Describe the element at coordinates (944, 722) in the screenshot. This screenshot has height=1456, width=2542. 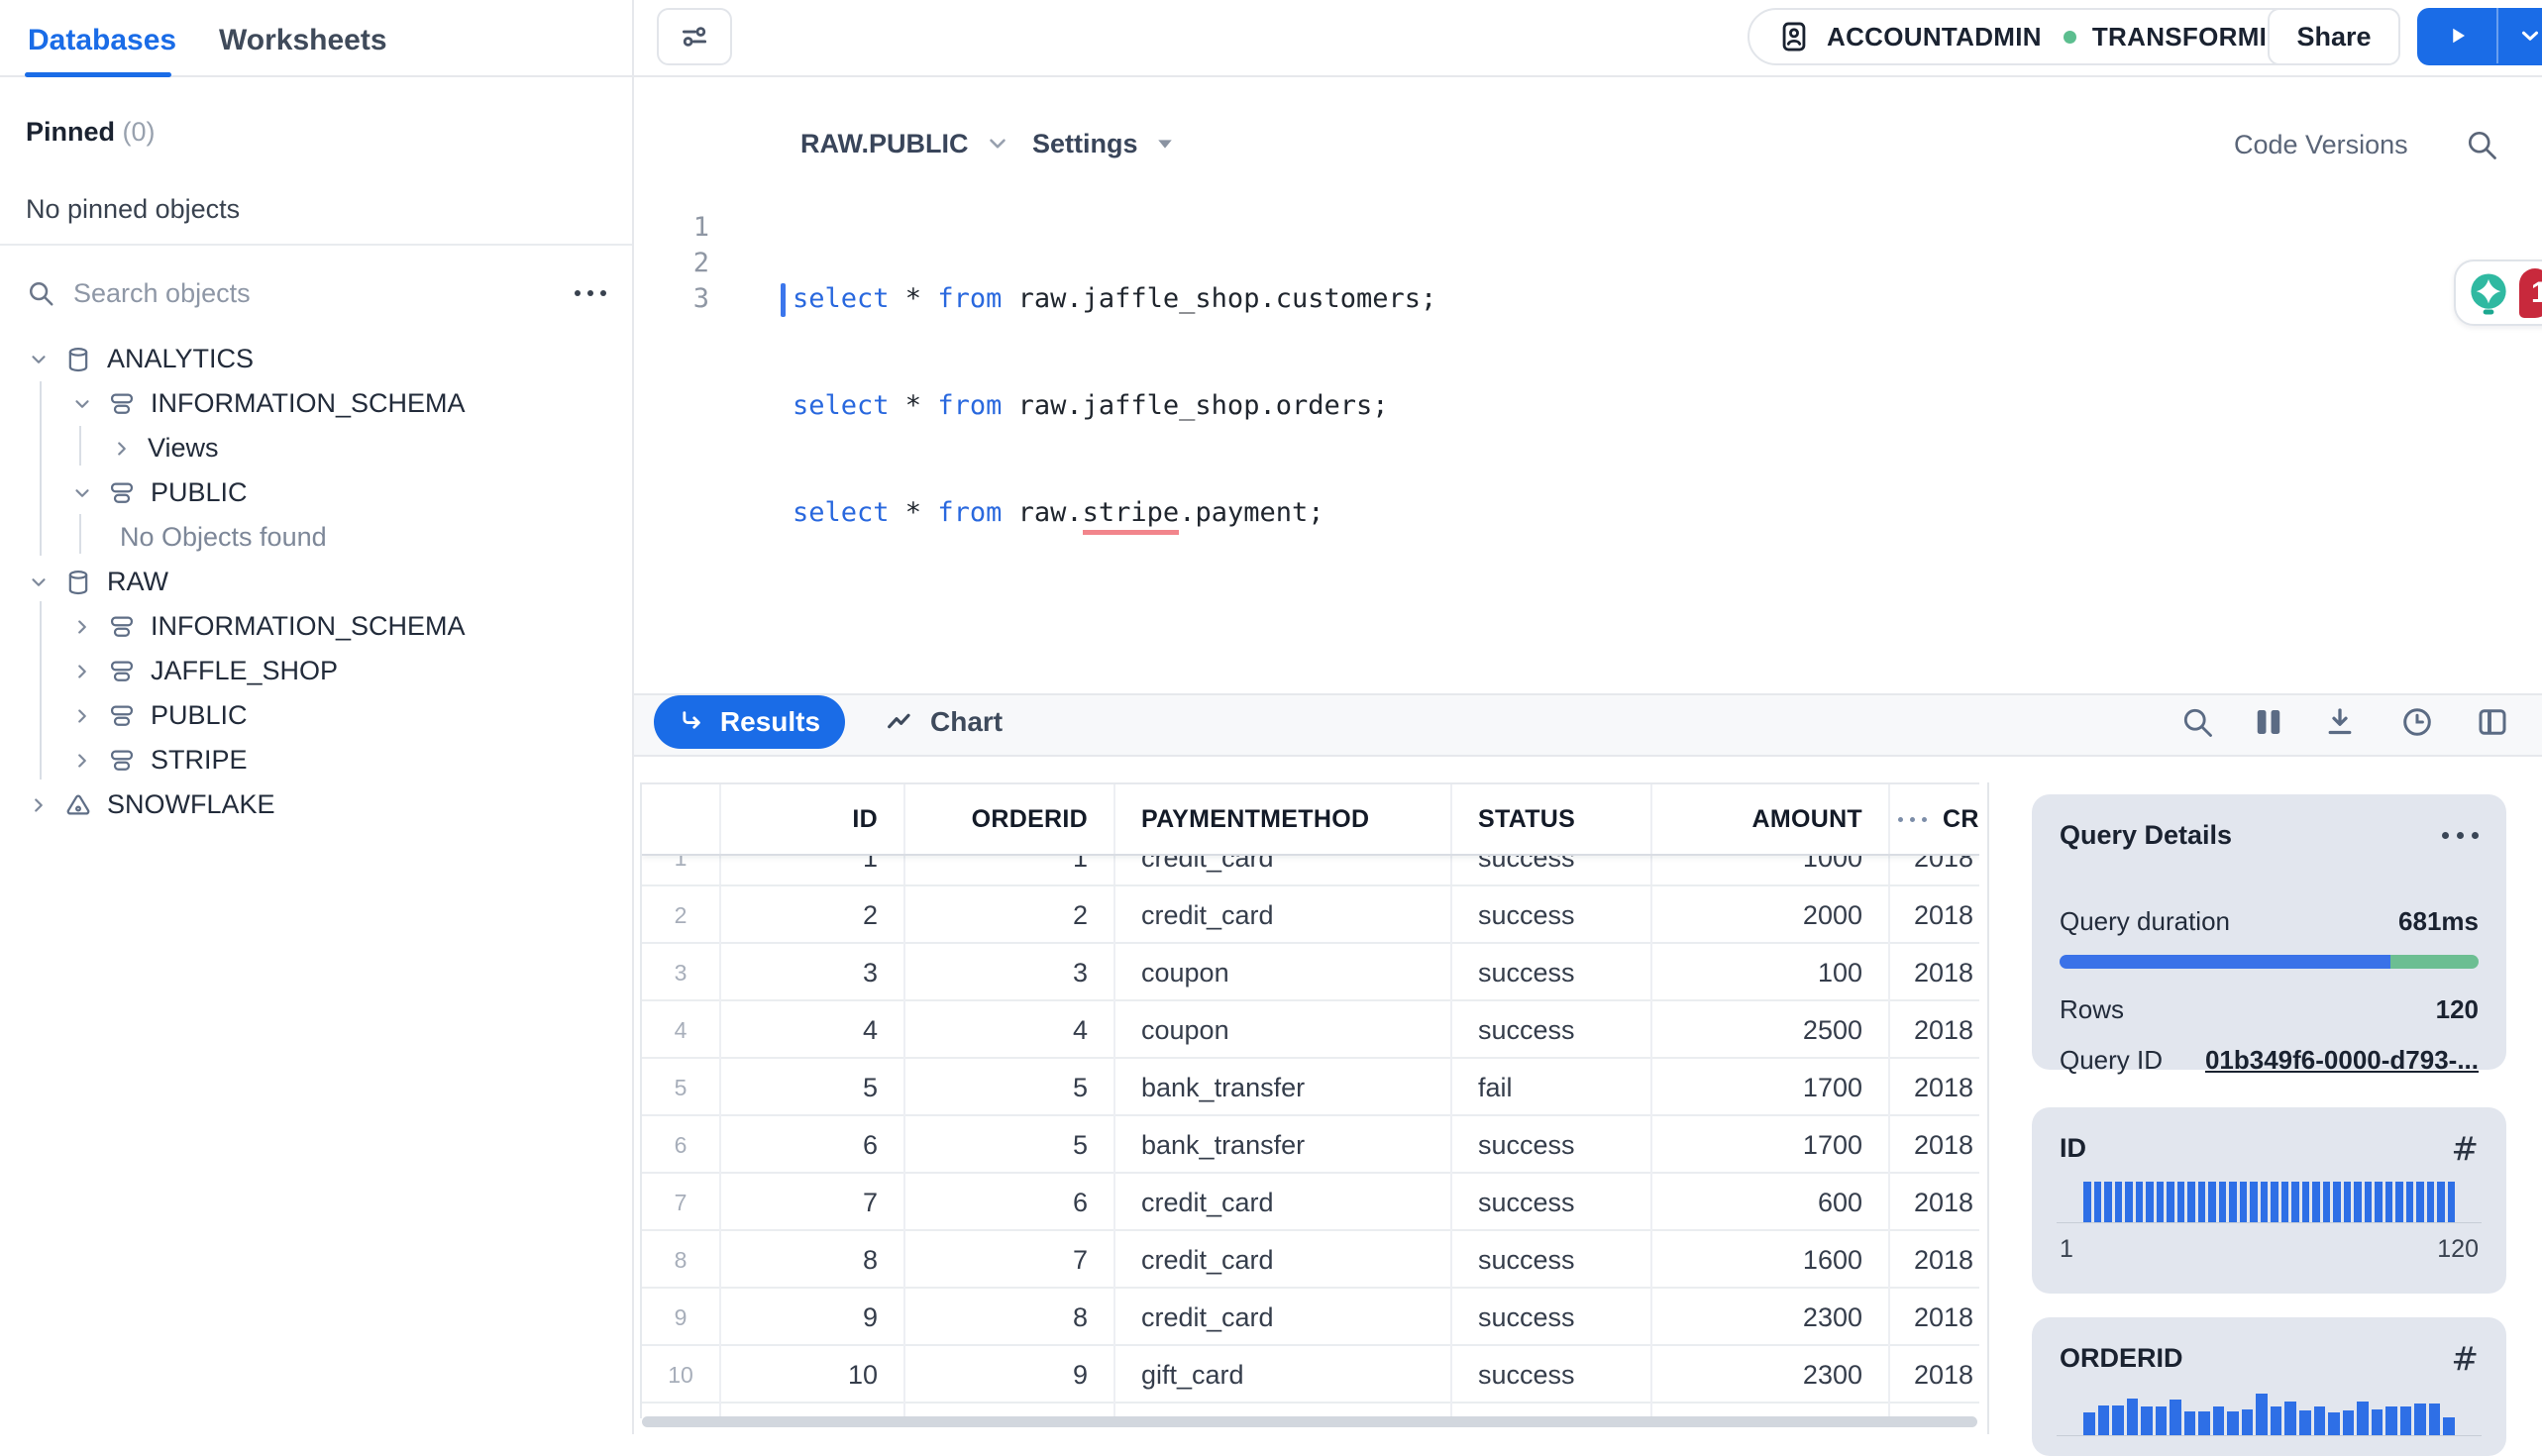
I see `tab-chart: Chart` at that location.